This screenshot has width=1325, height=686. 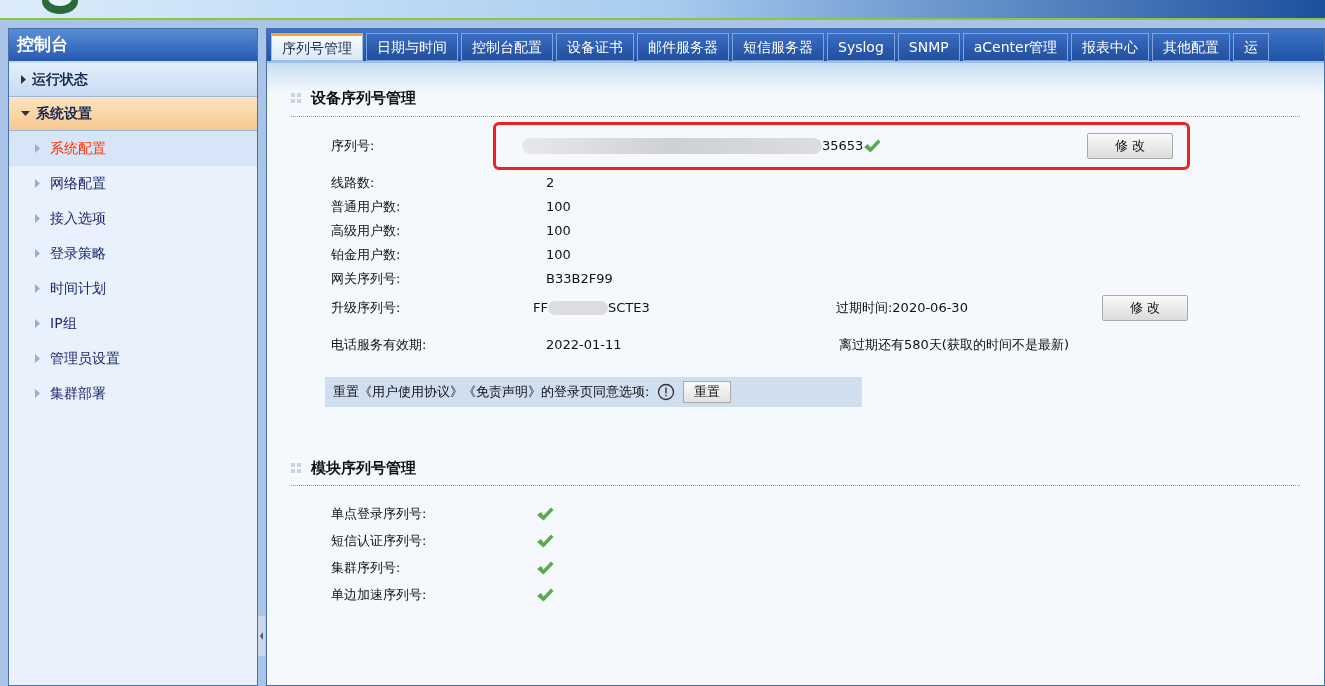 What do you see at coordinates (902, 307) in the screenshot?
I see `expiry-date: 过期时间:2020-06-30` at bounding box center [902, 307].